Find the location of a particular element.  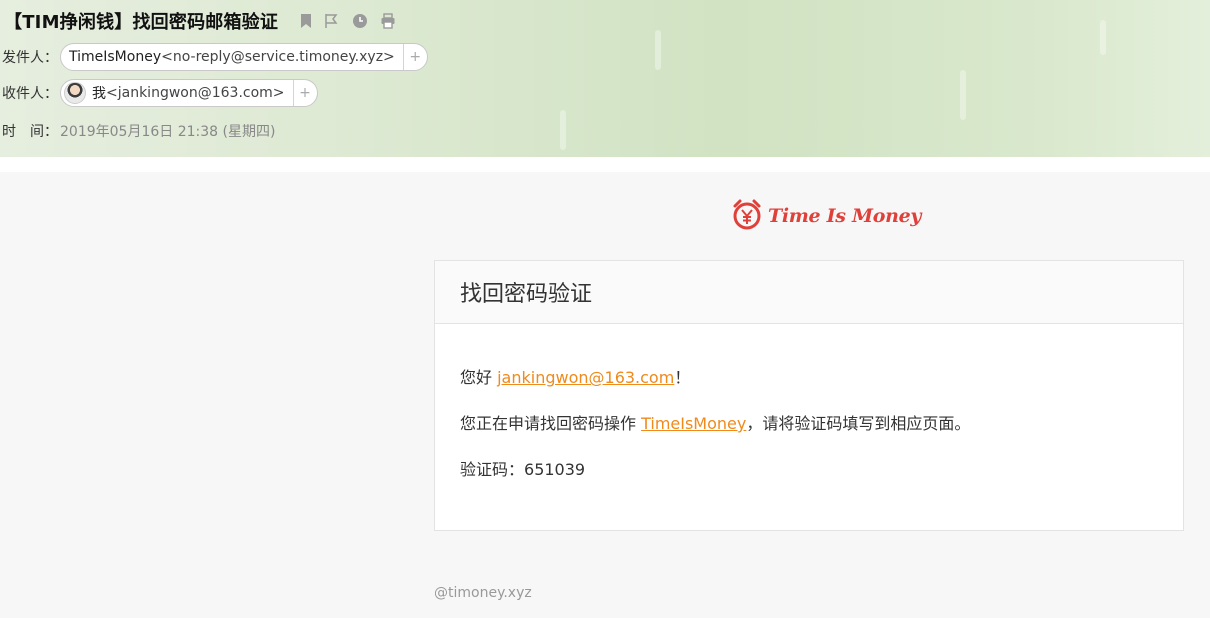

recipient-contact: 我 <jankingwon@163.com> is located at coordinates (177, 93).